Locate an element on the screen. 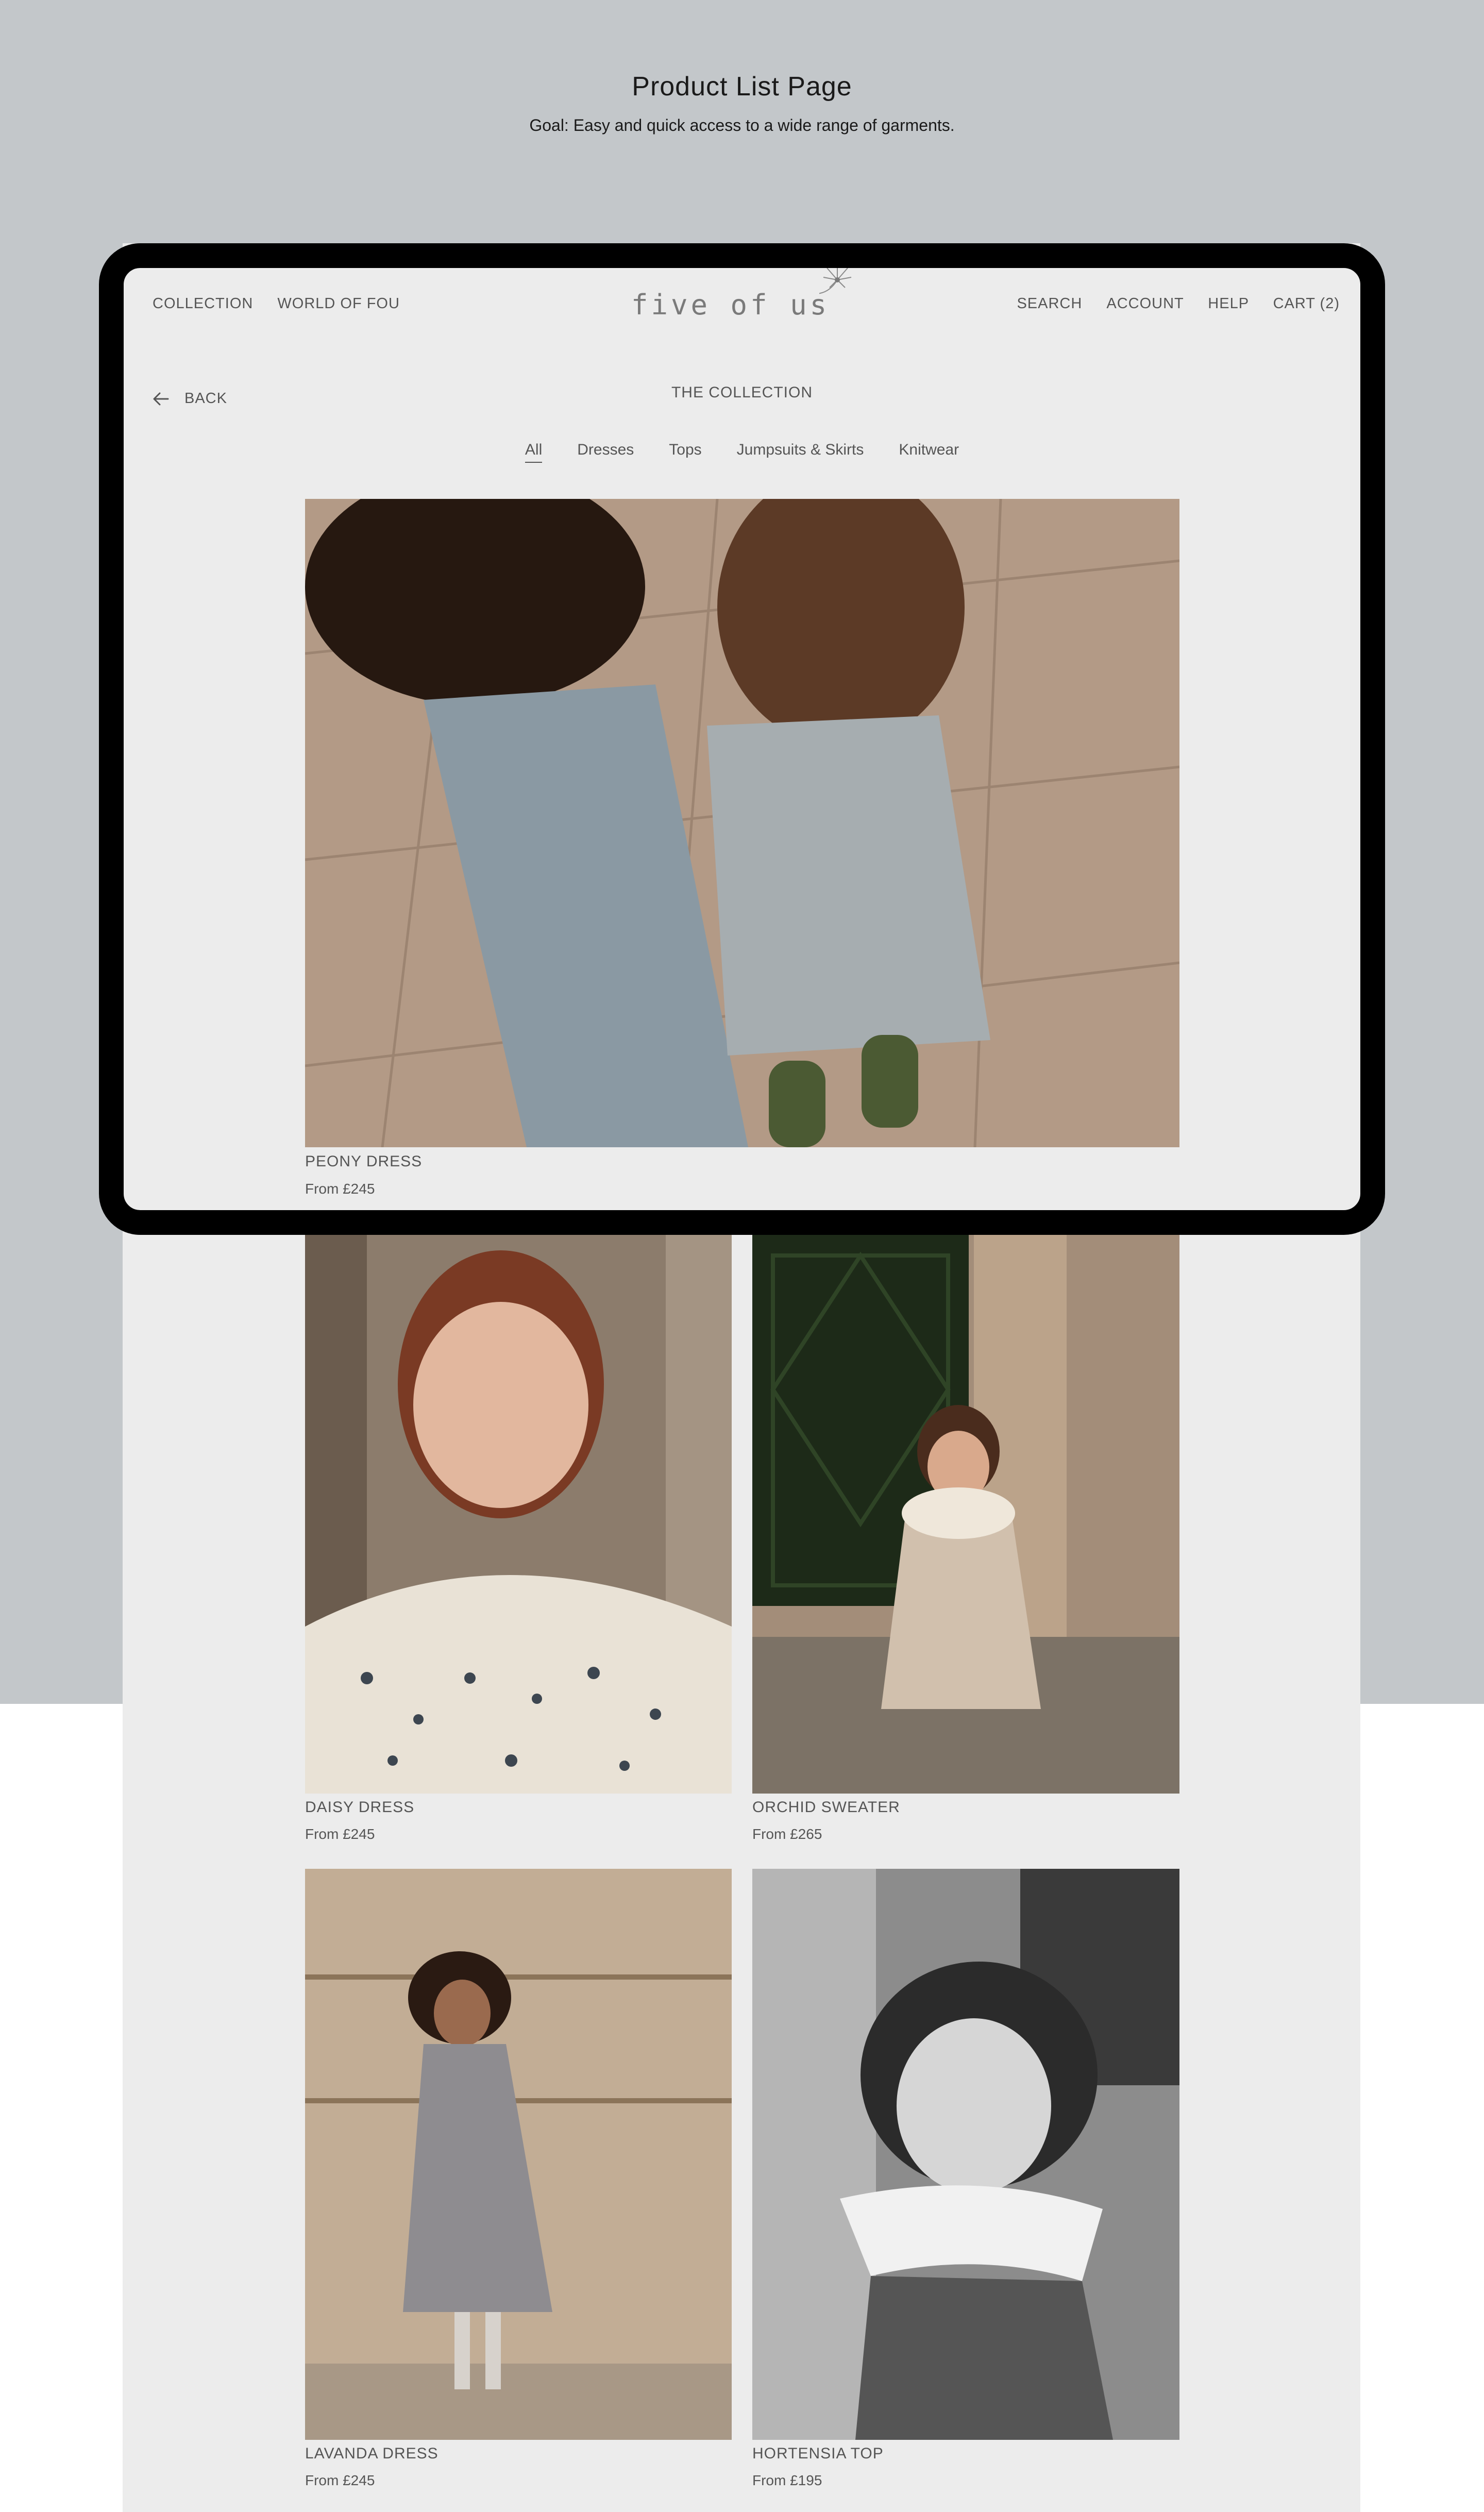 This screenshot has width=1484, height=2512. nav-search: SEARCH is located at coordinates (1049, 303).